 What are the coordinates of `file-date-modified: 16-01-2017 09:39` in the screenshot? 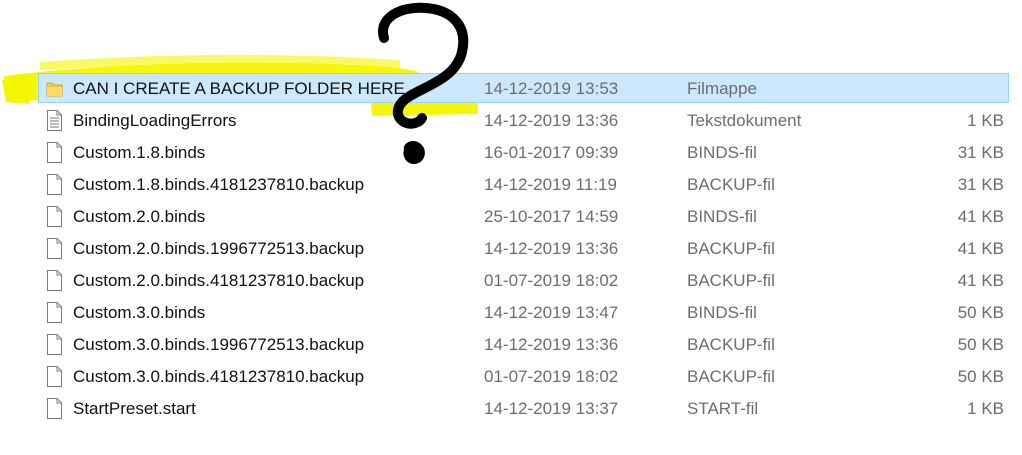 It's located at (551, 152).